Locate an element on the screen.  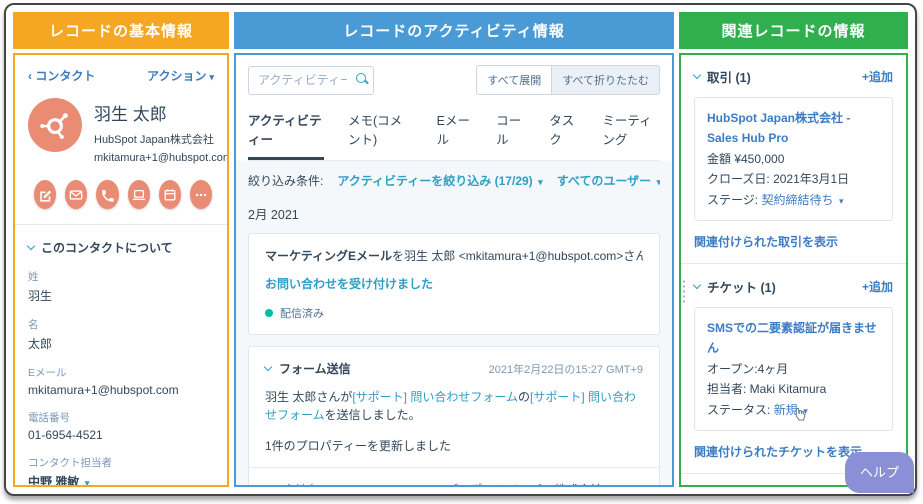
hubspot-sprocket-icon is located at coordinates (54, 126).